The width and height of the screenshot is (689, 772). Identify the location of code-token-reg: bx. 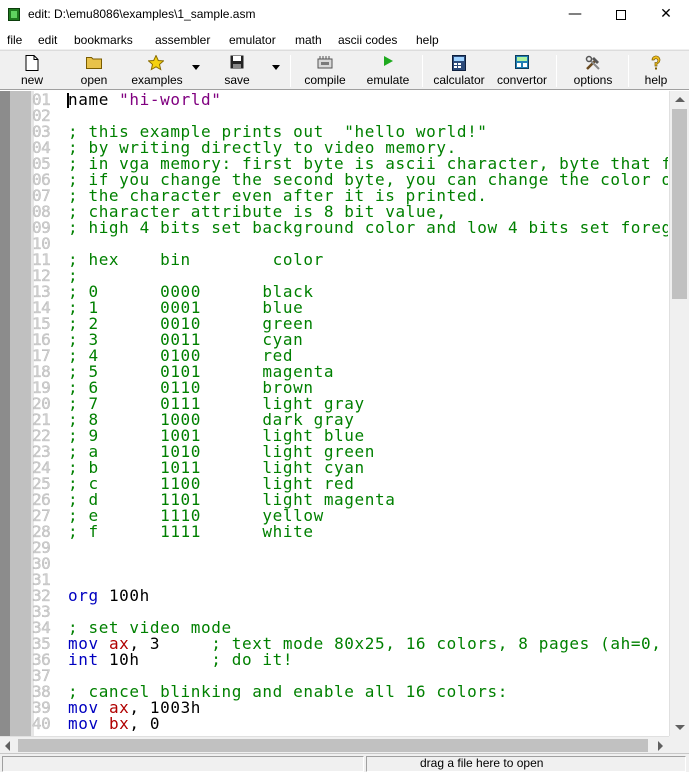
(119, 723).